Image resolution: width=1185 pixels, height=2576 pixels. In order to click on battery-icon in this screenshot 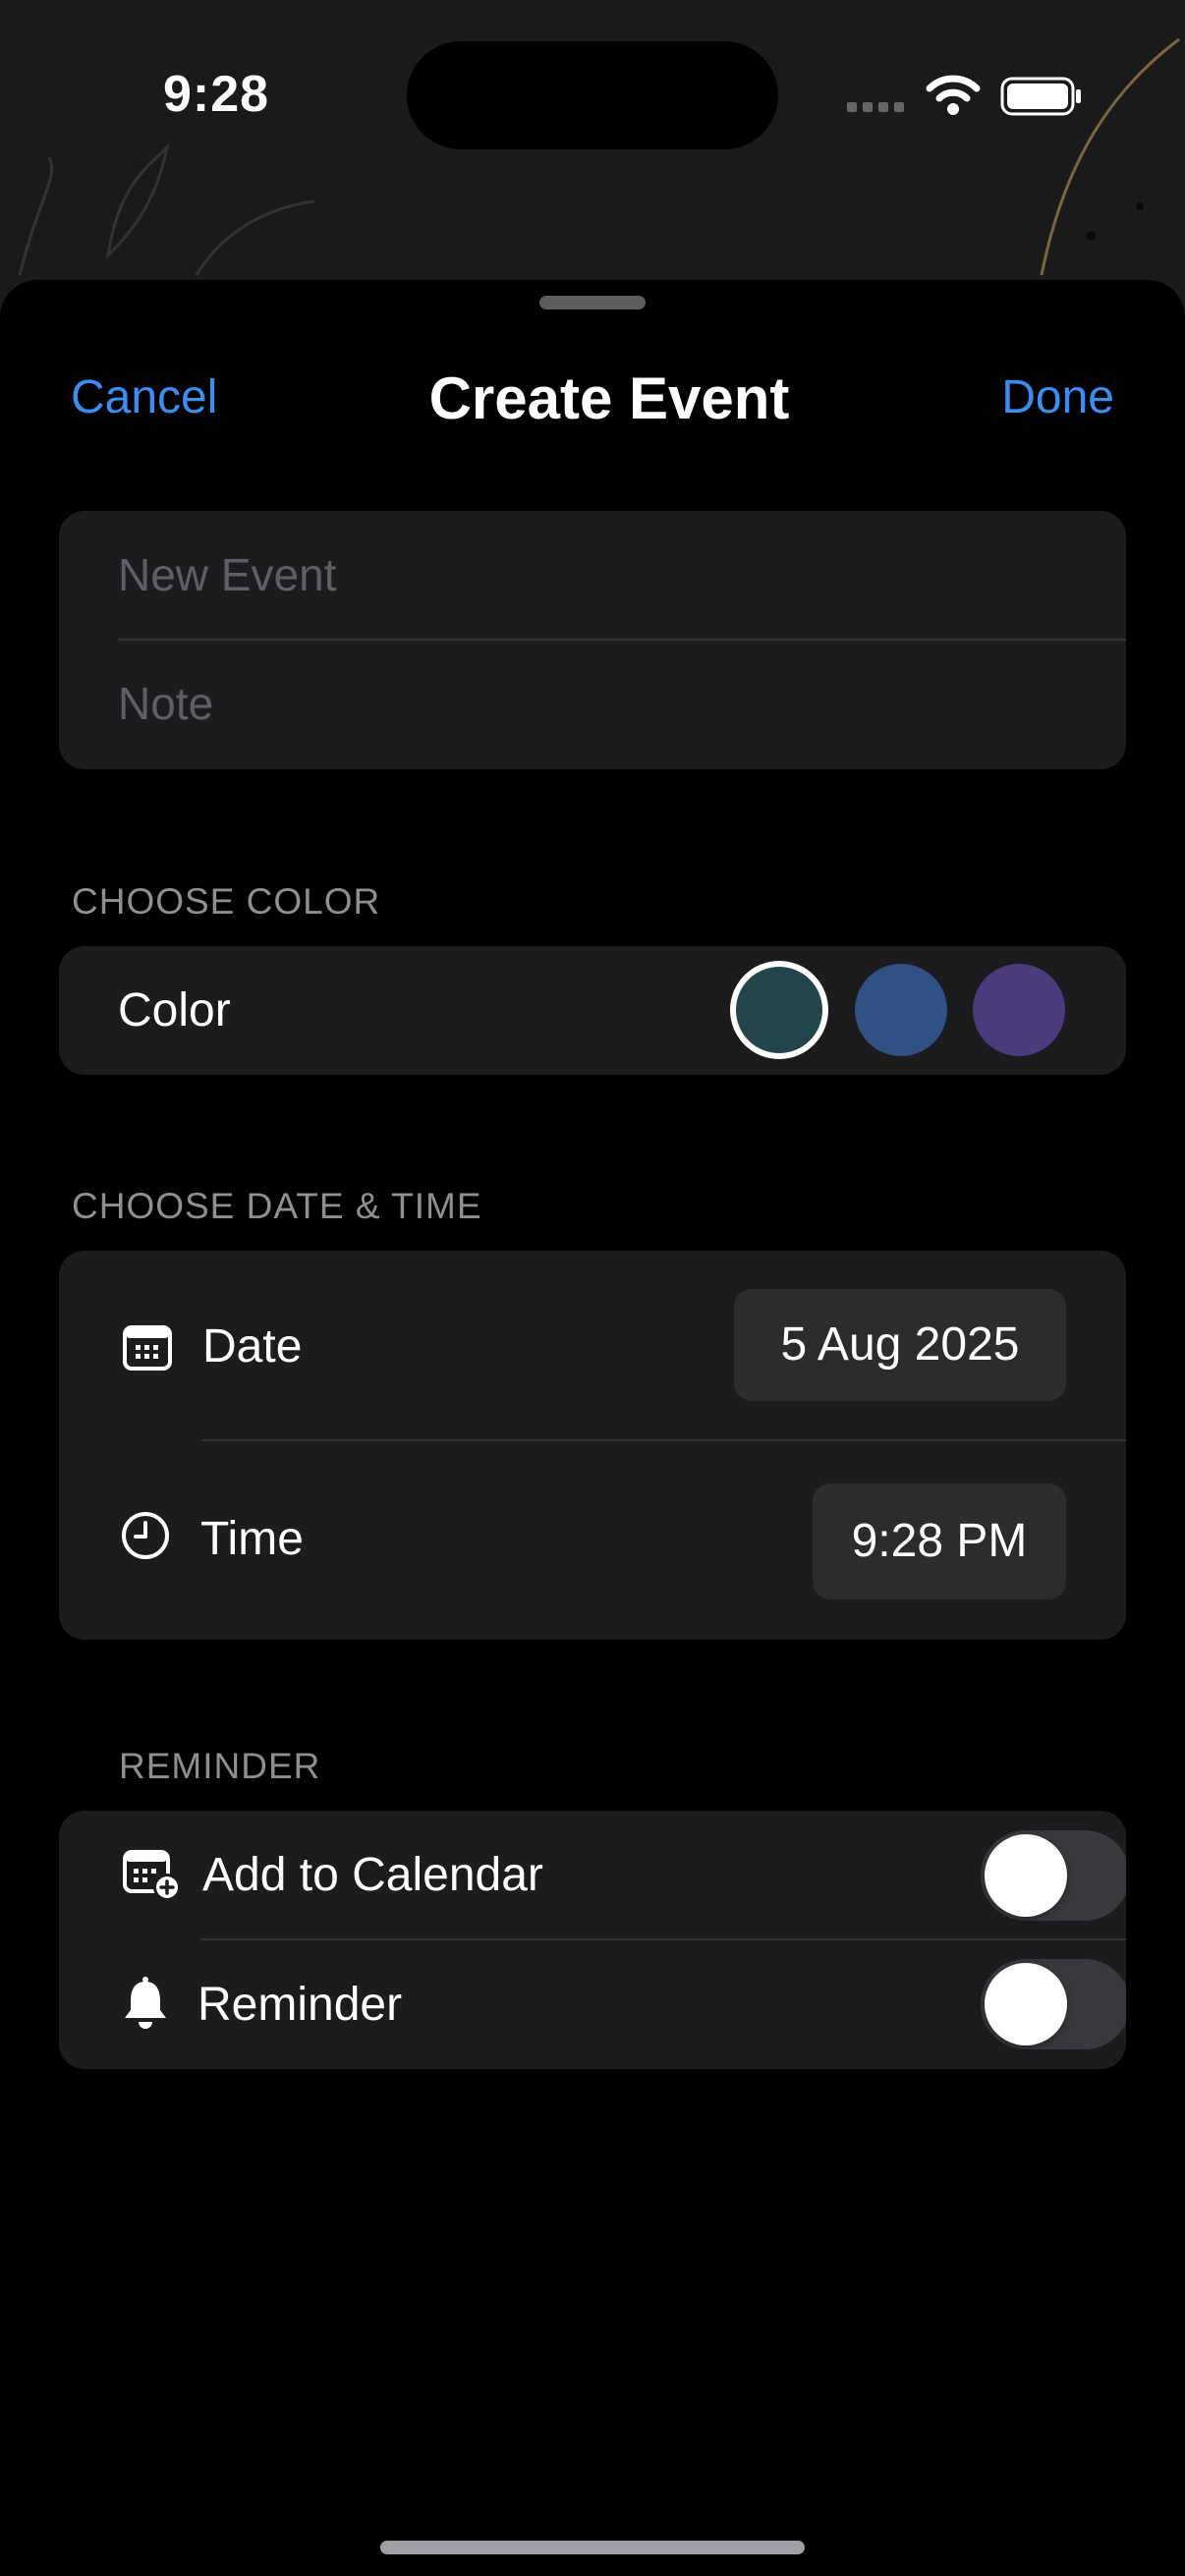, I will do `click(1041, 96)`.